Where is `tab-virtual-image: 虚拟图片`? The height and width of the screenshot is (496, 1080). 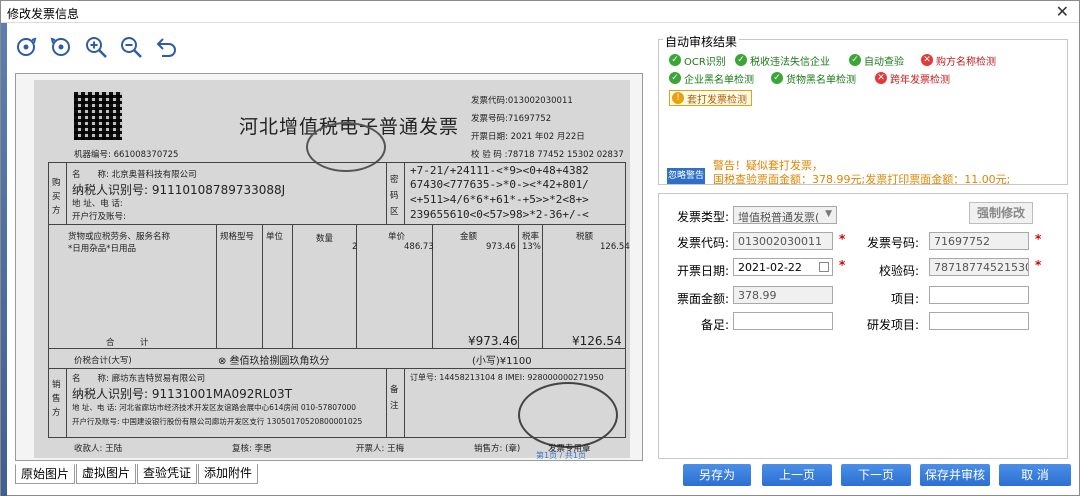 tab-virtual-image: 虚拟图片 is located at coordinates (106, 474).